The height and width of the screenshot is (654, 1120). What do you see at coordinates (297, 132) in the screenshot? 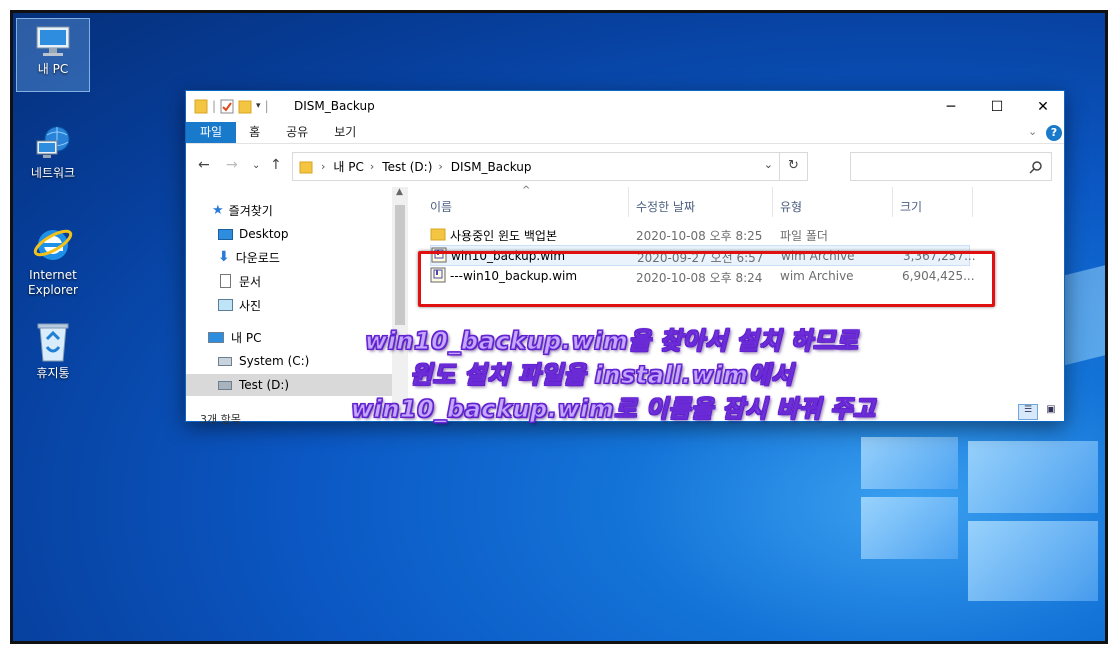
I see `tab-share: 공유` at bounding box center [297, 132].